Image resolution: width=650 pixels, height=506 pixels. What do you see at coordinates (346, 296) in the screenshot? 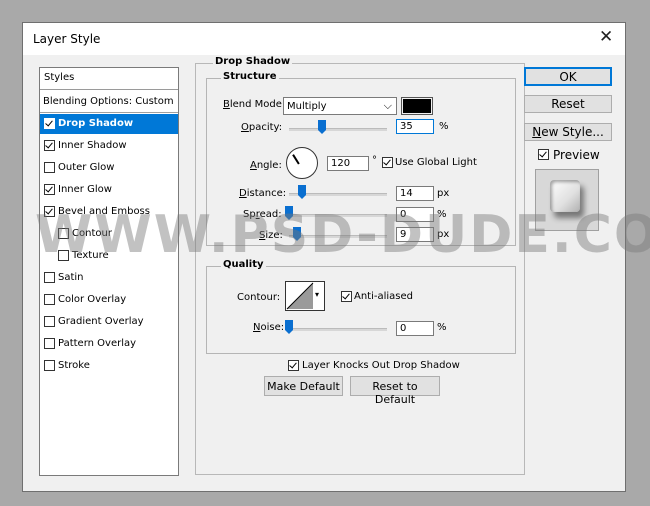
I see `anti-aliased-checkbox` at bounding box center [346, 296].